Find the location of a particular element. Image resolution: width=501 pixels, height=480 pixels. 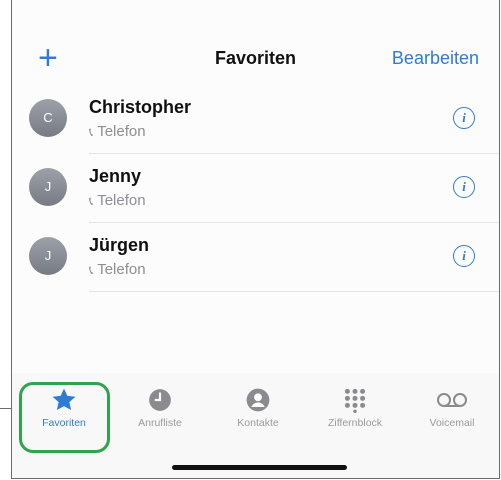

contact-icon is located at coordinates (258, 400).